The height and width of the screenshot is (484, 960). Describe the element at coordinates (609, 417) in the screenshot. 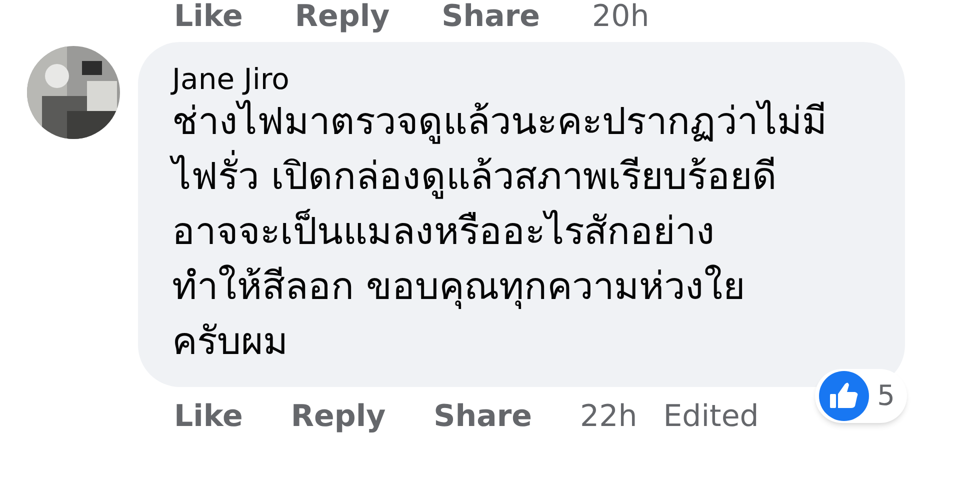

I see `timestamp: 22h` at that location.